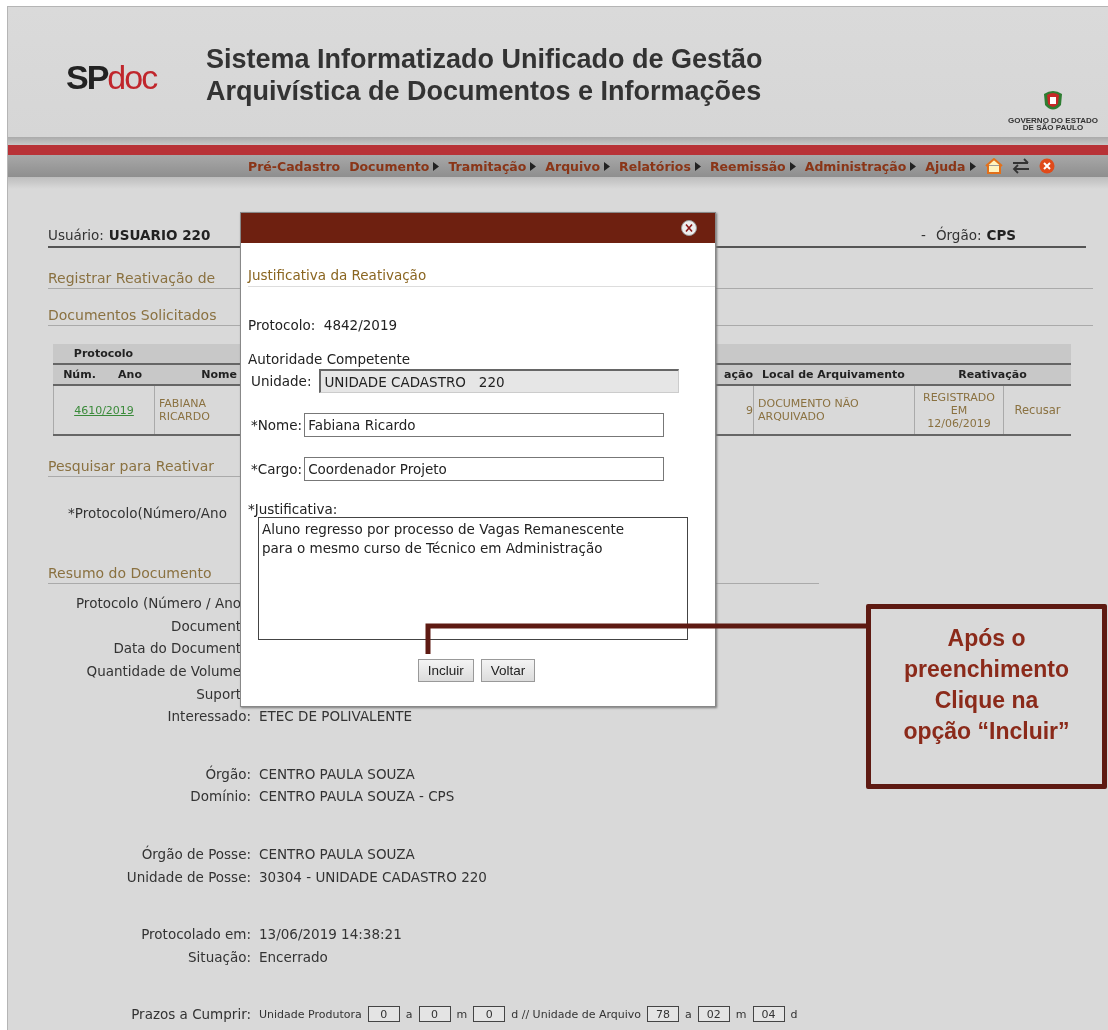  Describe the element at coordinates (104, 410) in the screenshot. I see `protocol-link: 4610/2019` at that location.